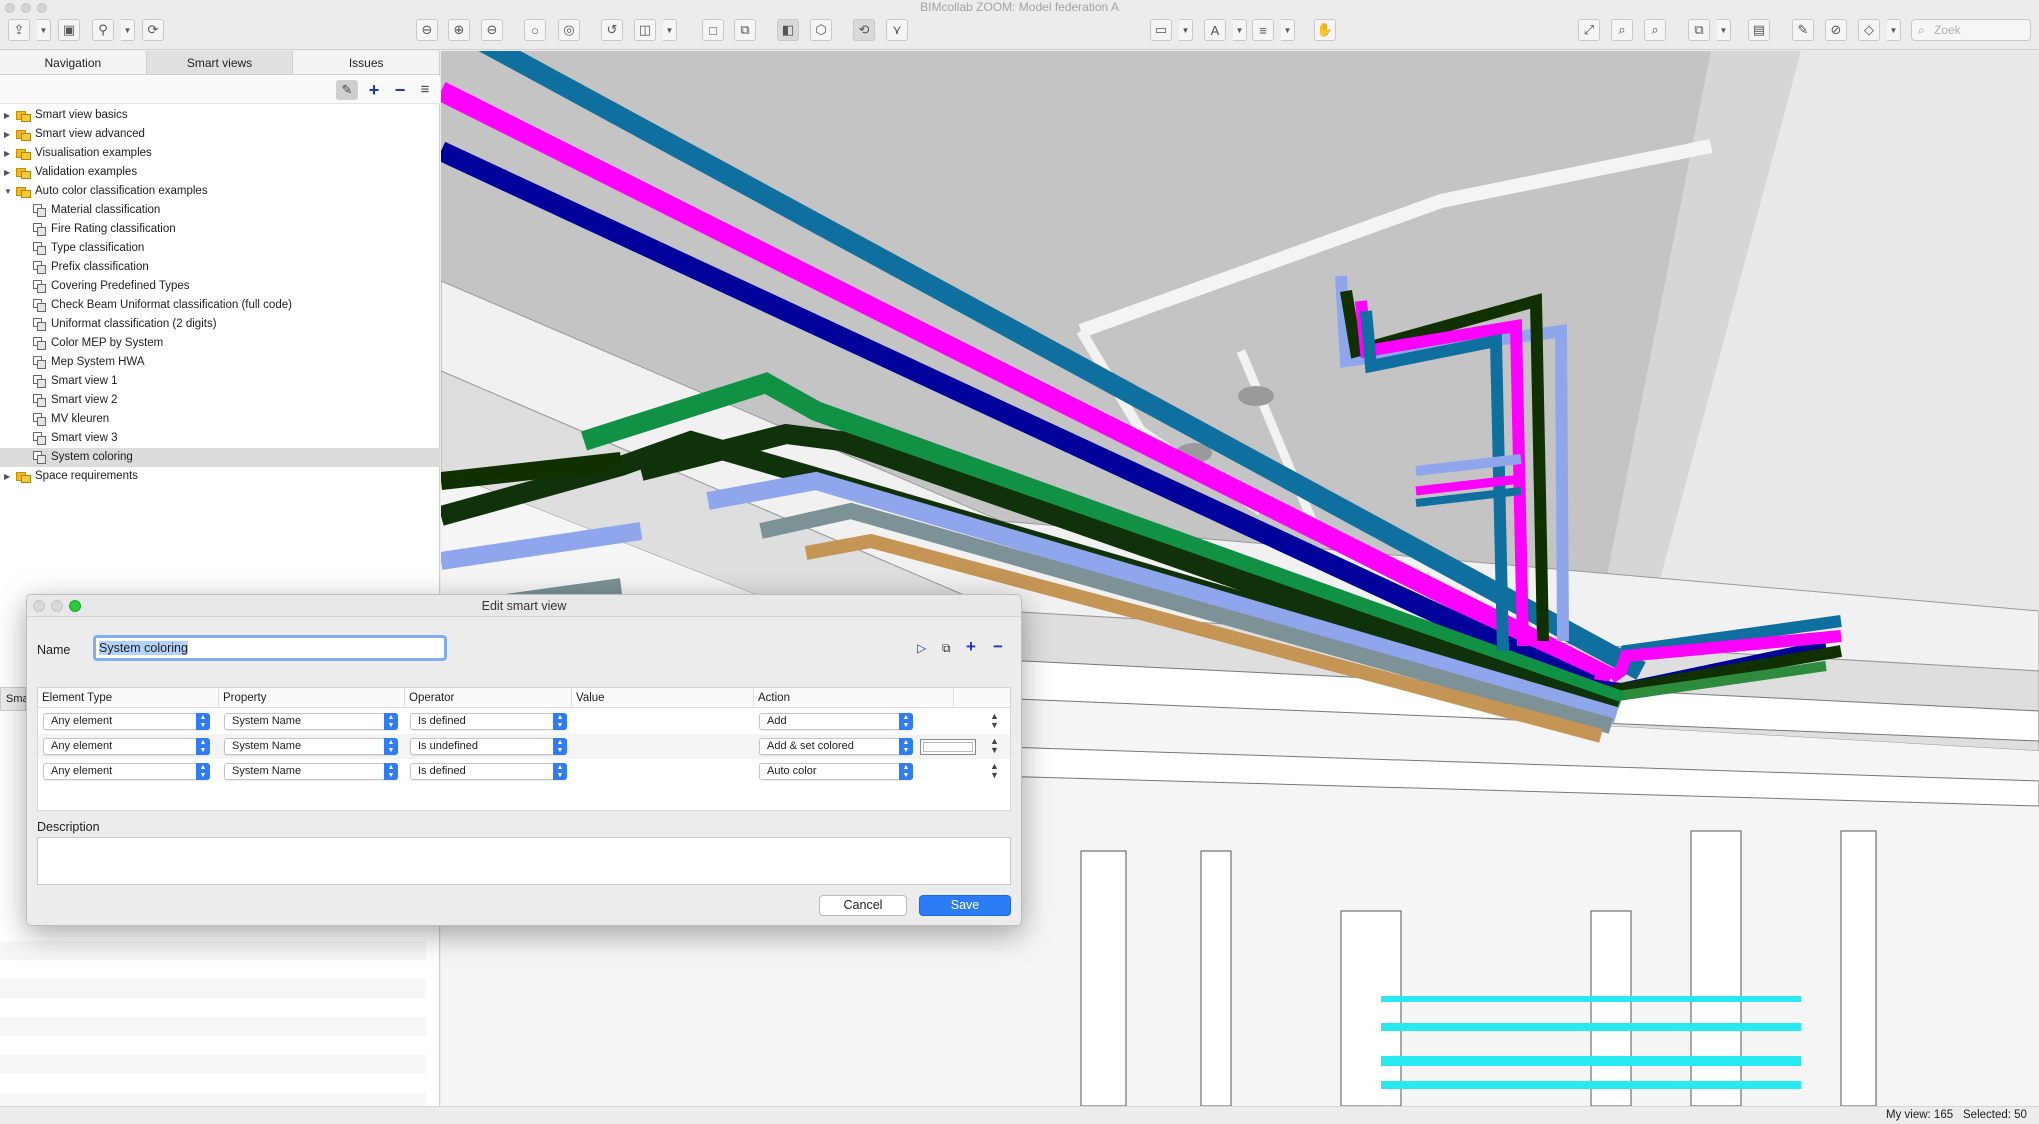  Describe the element at coordinates (1161, 30) in the screenshot. I see `measure-icon: ▭` at that location.